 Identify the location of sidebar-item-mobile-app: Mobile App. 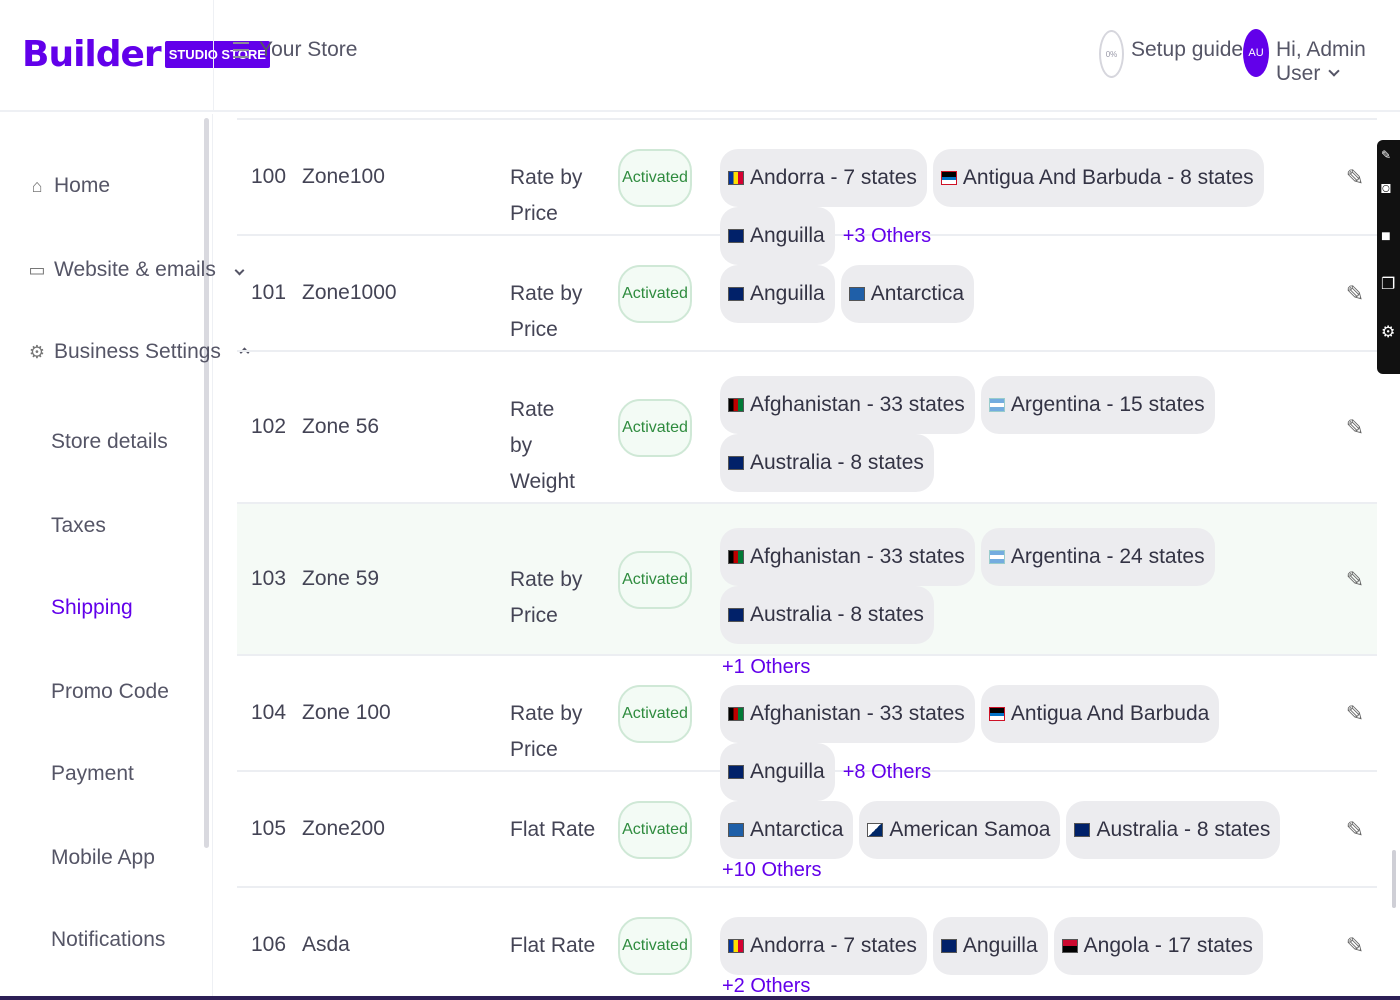
(103, 858).